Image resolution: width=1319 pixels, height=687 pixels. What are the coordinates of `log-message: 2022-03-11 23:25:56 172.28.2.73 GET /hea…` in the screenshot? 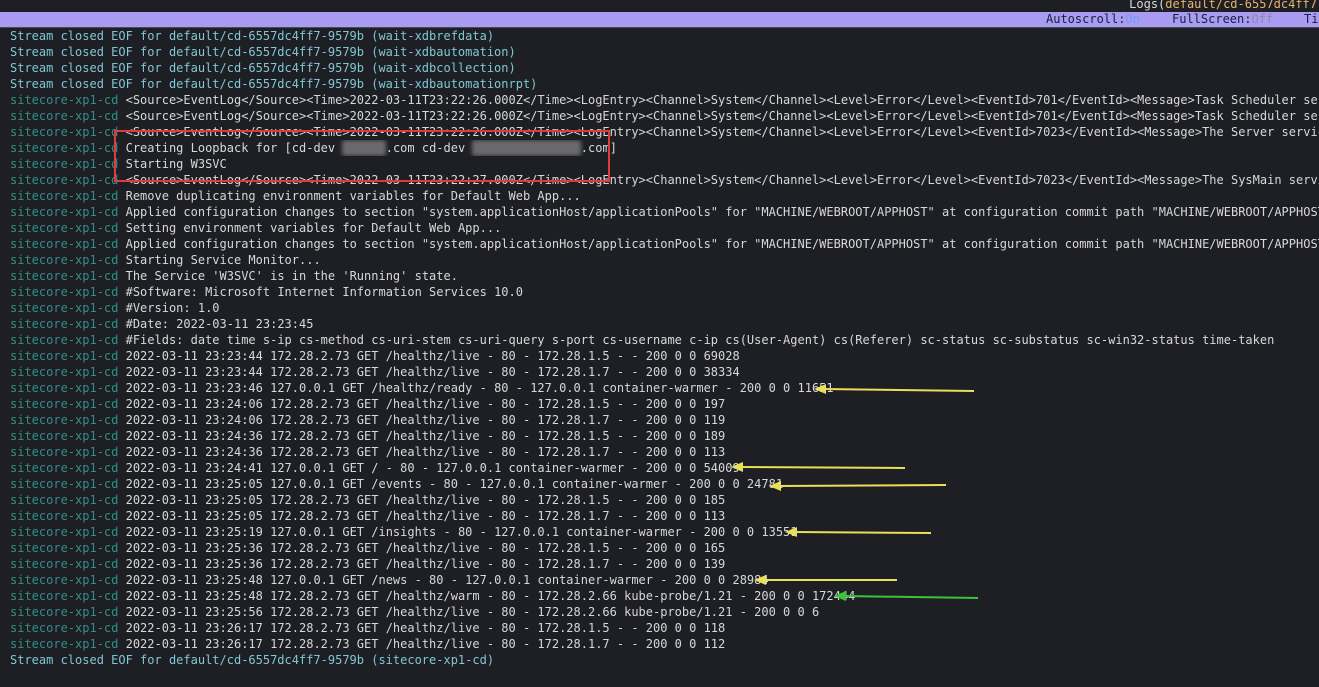 It's located at (472, 612).